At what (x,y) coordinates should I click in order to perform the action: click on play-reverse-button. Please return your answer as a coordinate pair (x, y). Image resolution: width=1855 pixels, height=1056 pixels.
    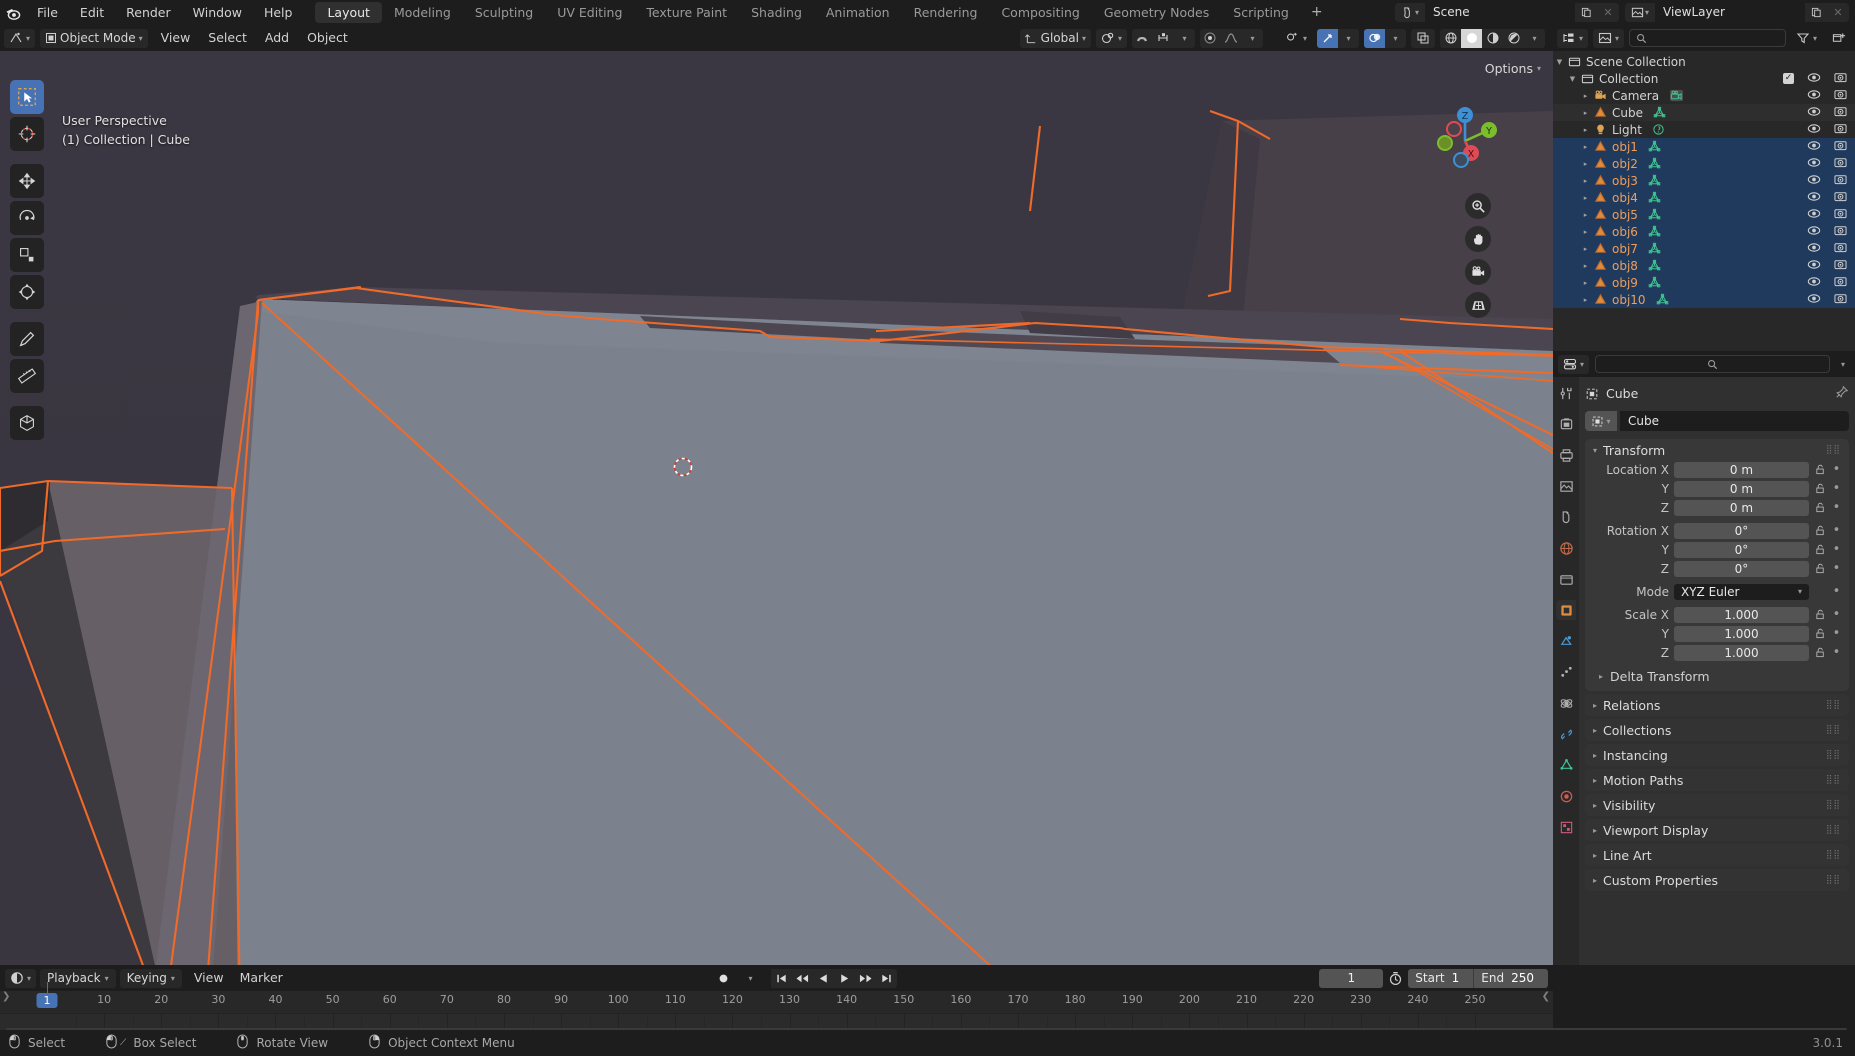
    Looking at the image, I should click on (824, 978).